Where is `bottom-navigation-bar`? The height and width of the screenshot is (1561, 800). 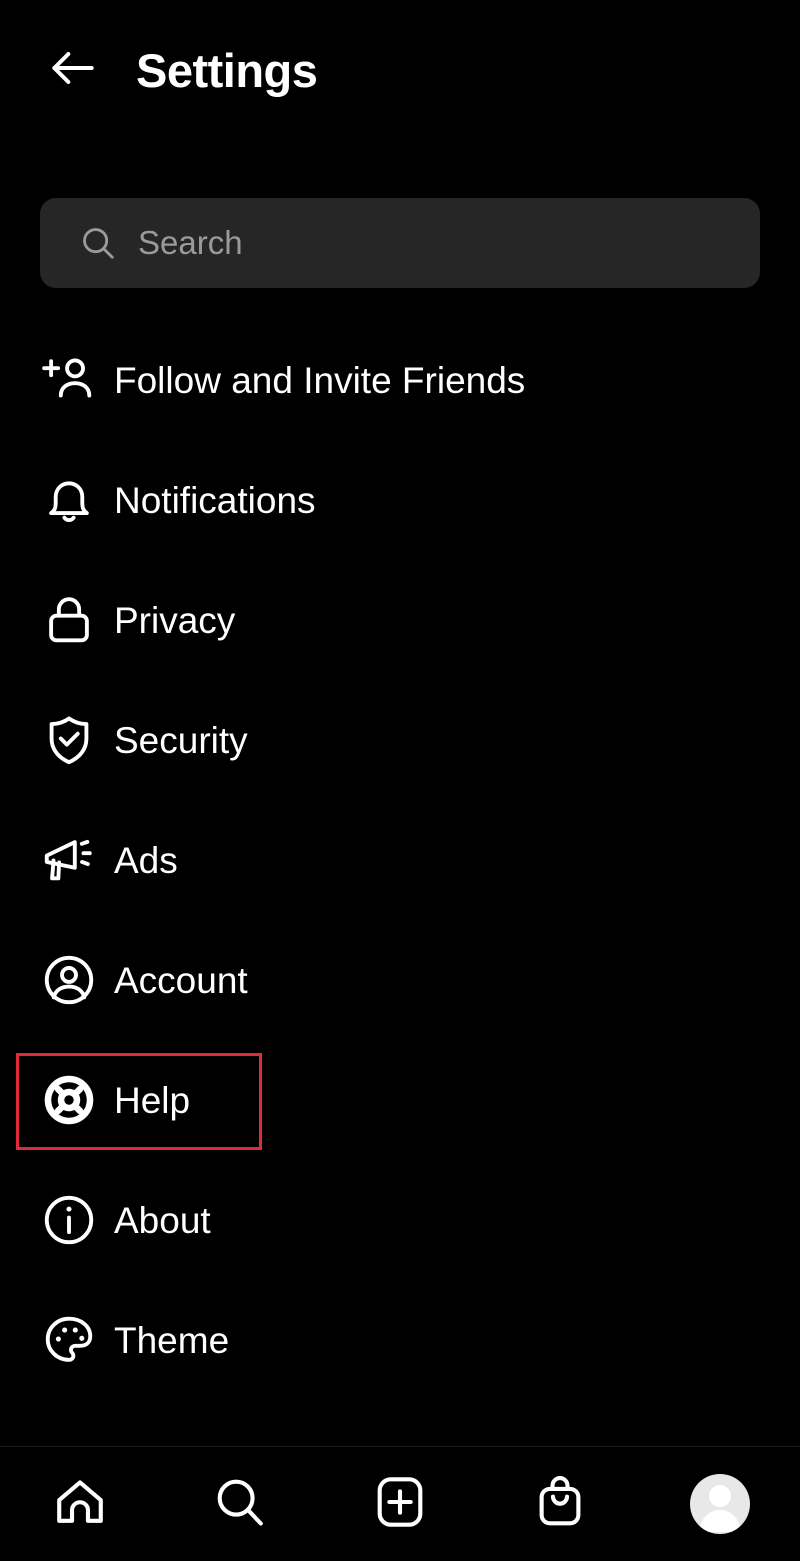 bottom-navigation-bar is located at coordinates (400, 1503).